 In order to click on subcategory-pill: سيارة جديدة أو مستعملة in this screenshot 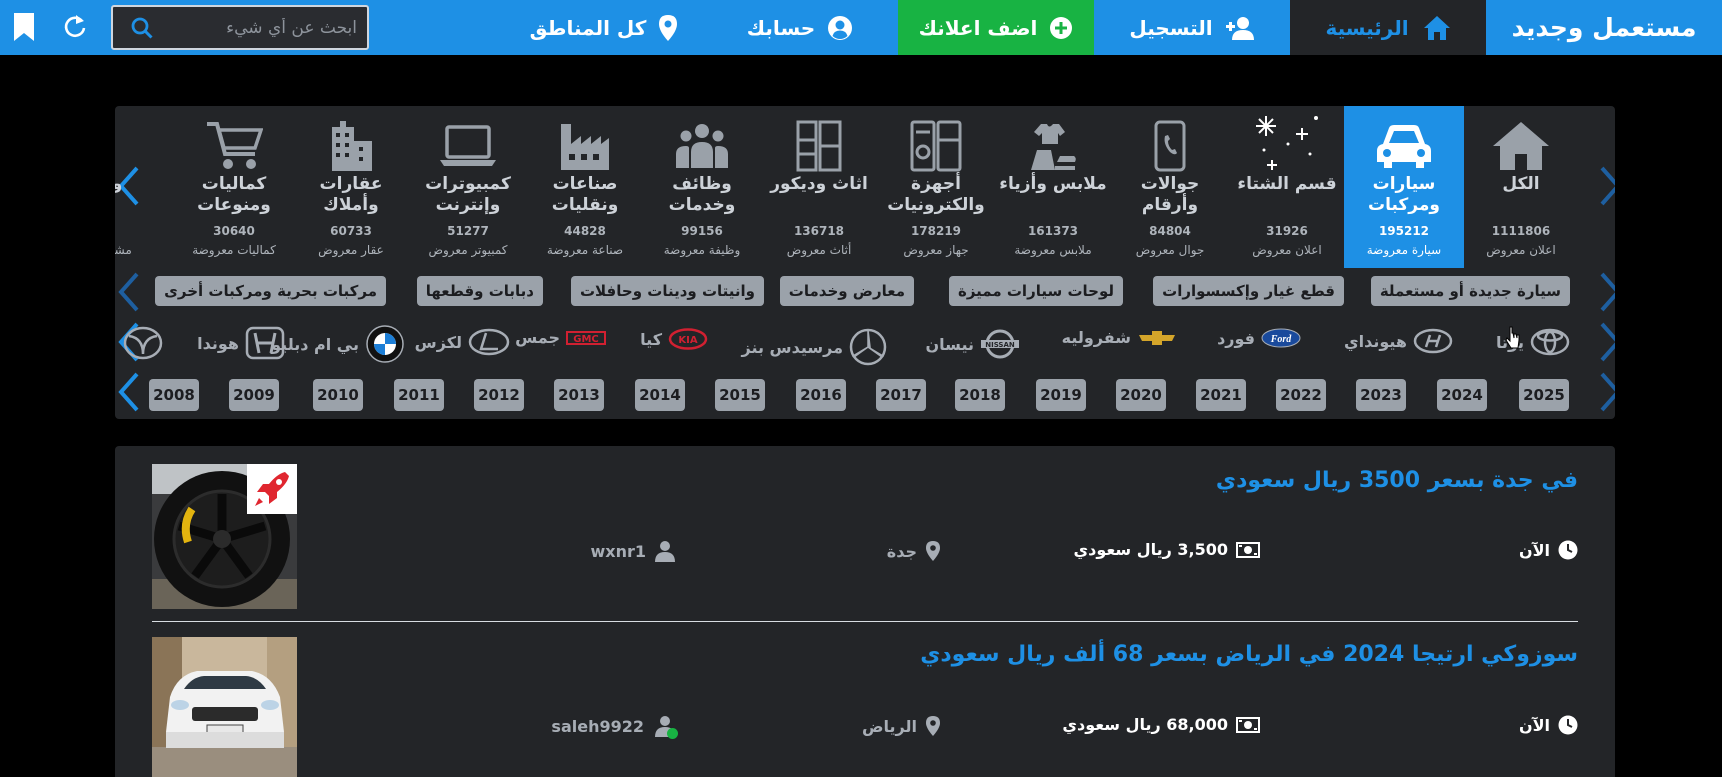, I will do `click(1470, 291)`.